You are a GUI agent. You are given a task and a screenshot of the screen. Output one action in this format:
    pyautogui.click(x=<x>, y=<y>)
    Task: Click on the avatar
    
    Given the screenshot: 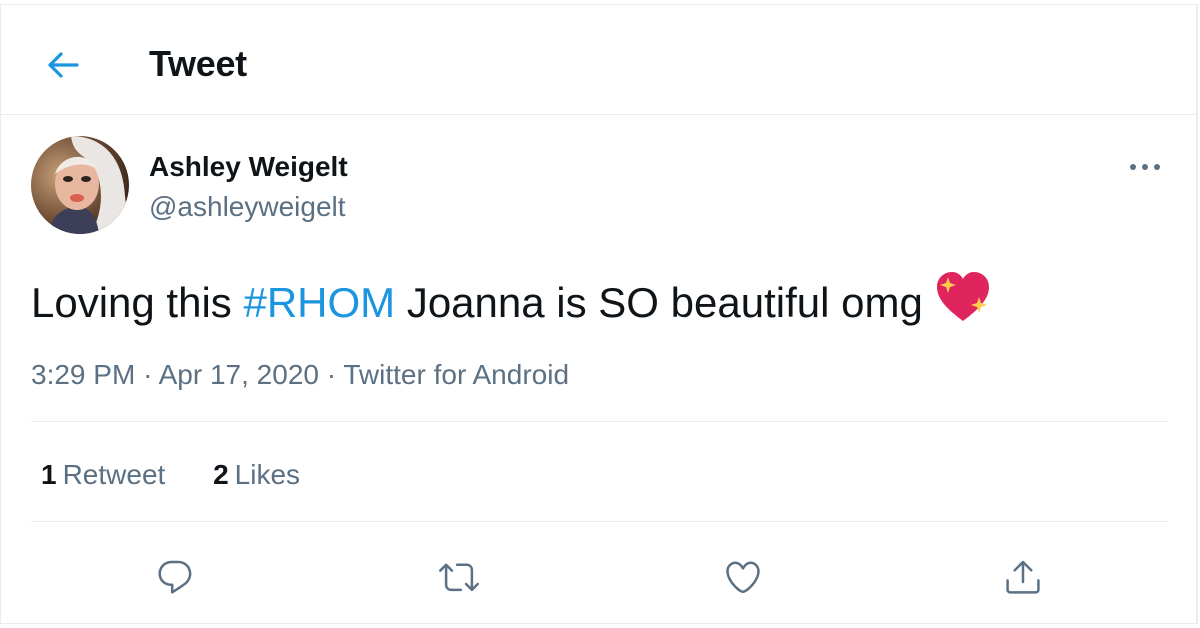 What is the action you would take?
    pyautogui.click(x=80, y=185)
    